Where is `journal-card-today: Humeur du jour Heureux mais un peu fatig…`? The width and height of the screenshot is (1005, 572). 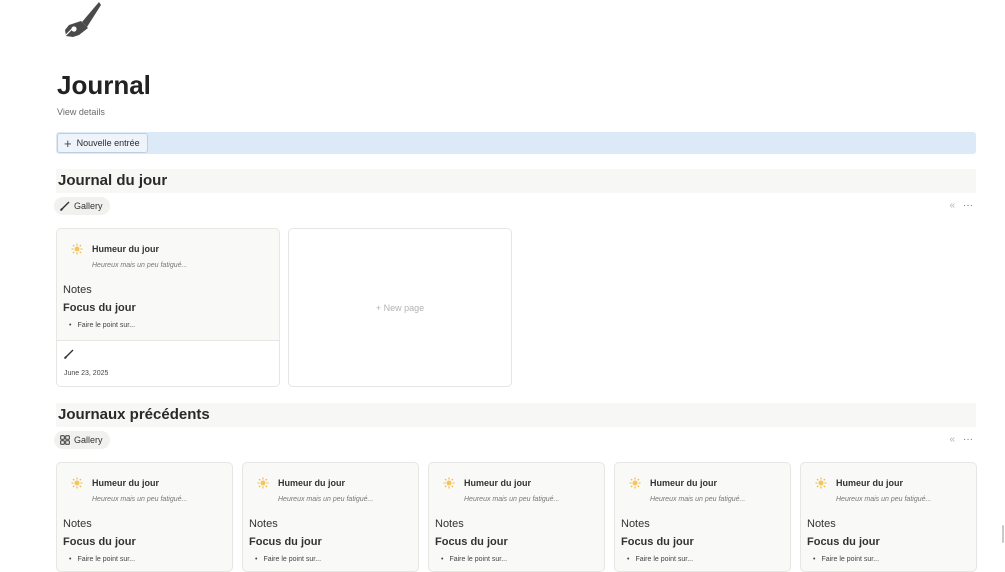 journal-card-today: Humeur du jour Heureux mais un peu fatig… is located at coordinates (168, 307).